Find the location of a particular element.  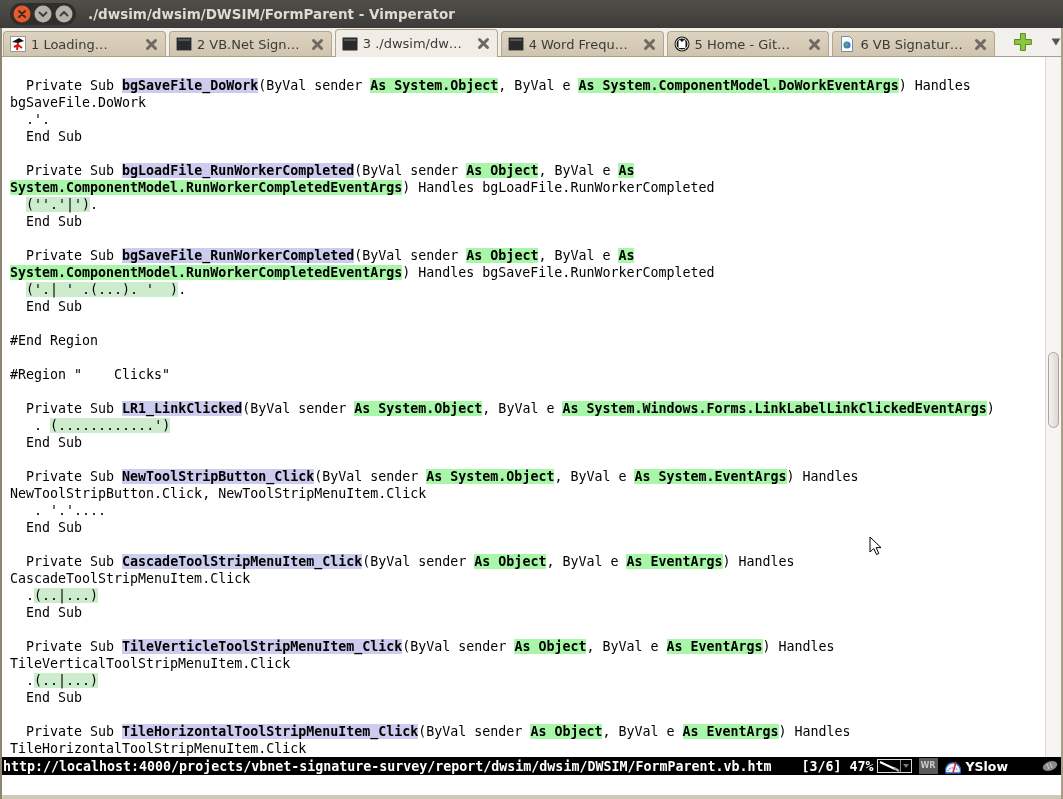

code-text: CascadeToolStripMenuItem.Click is located at coordinates (130, 578).